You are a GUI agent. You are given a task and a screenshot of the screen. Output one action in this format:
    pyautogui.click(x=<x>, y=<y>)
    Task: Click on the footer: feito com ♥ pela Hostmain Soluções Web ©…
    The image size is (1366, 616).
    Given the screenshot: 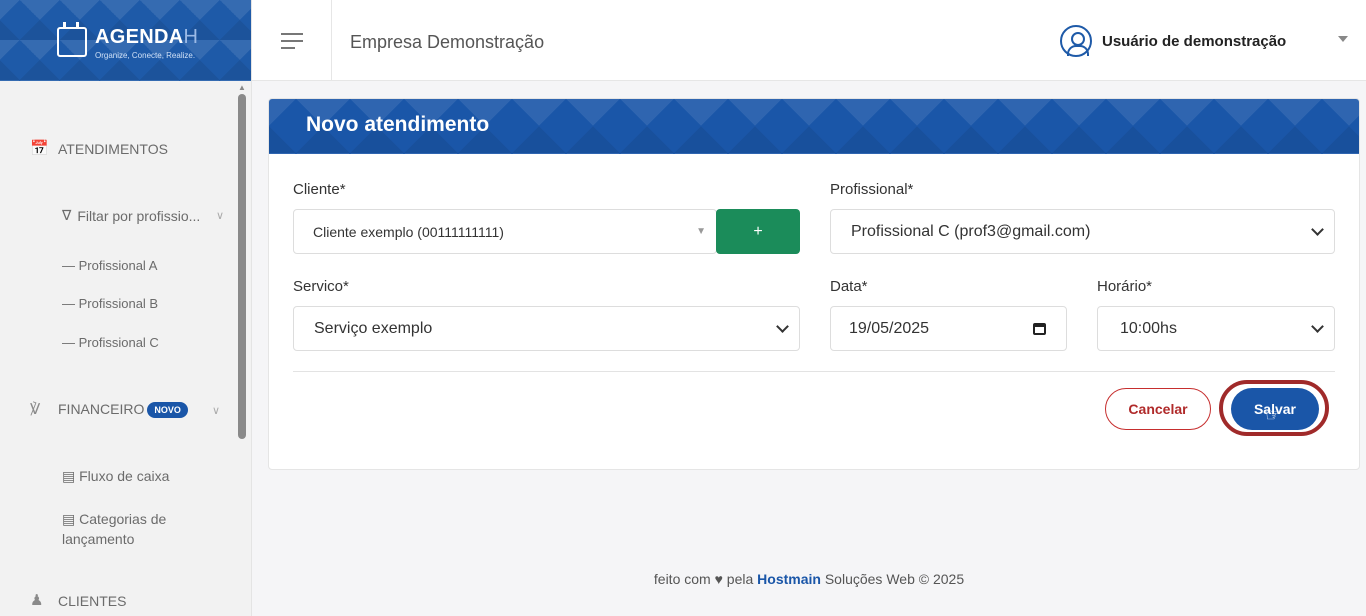 What is the action you would take?
    pyautogui.click(x=809, y=579)
    